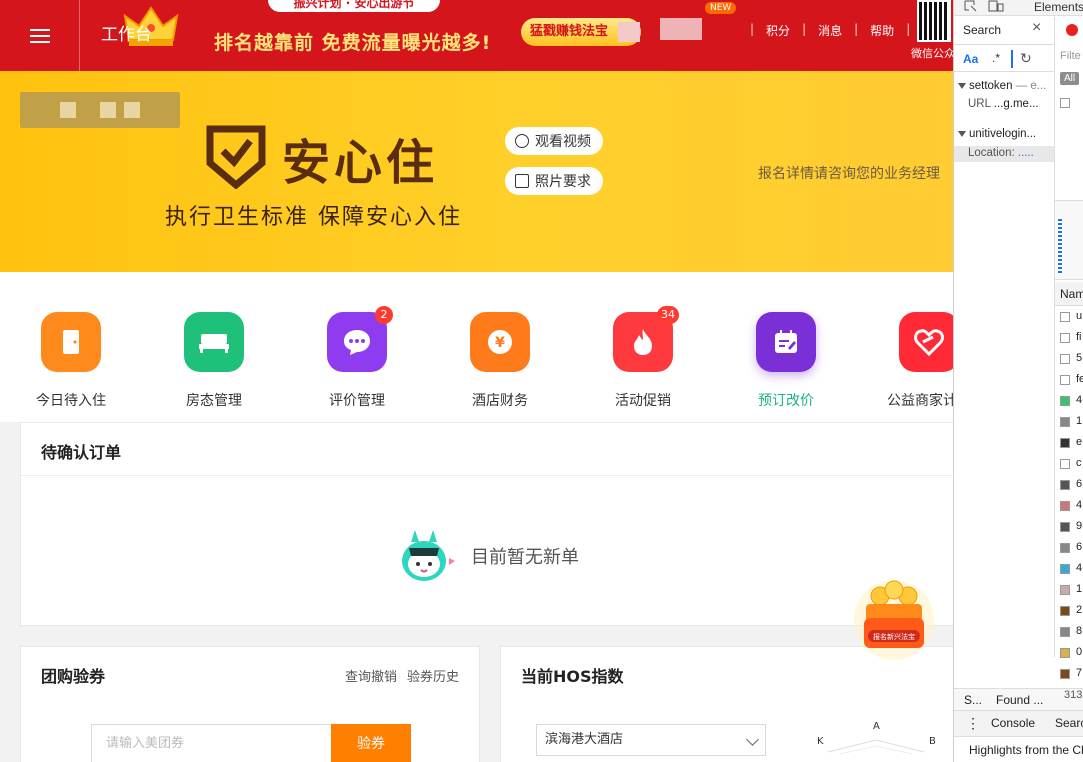 The height and width of the screenshot is (762, 1083). What do you see at coordinates (1079, 631) in the screenshot?
I see `request-row: 8` at bounding box center [1079, 631].